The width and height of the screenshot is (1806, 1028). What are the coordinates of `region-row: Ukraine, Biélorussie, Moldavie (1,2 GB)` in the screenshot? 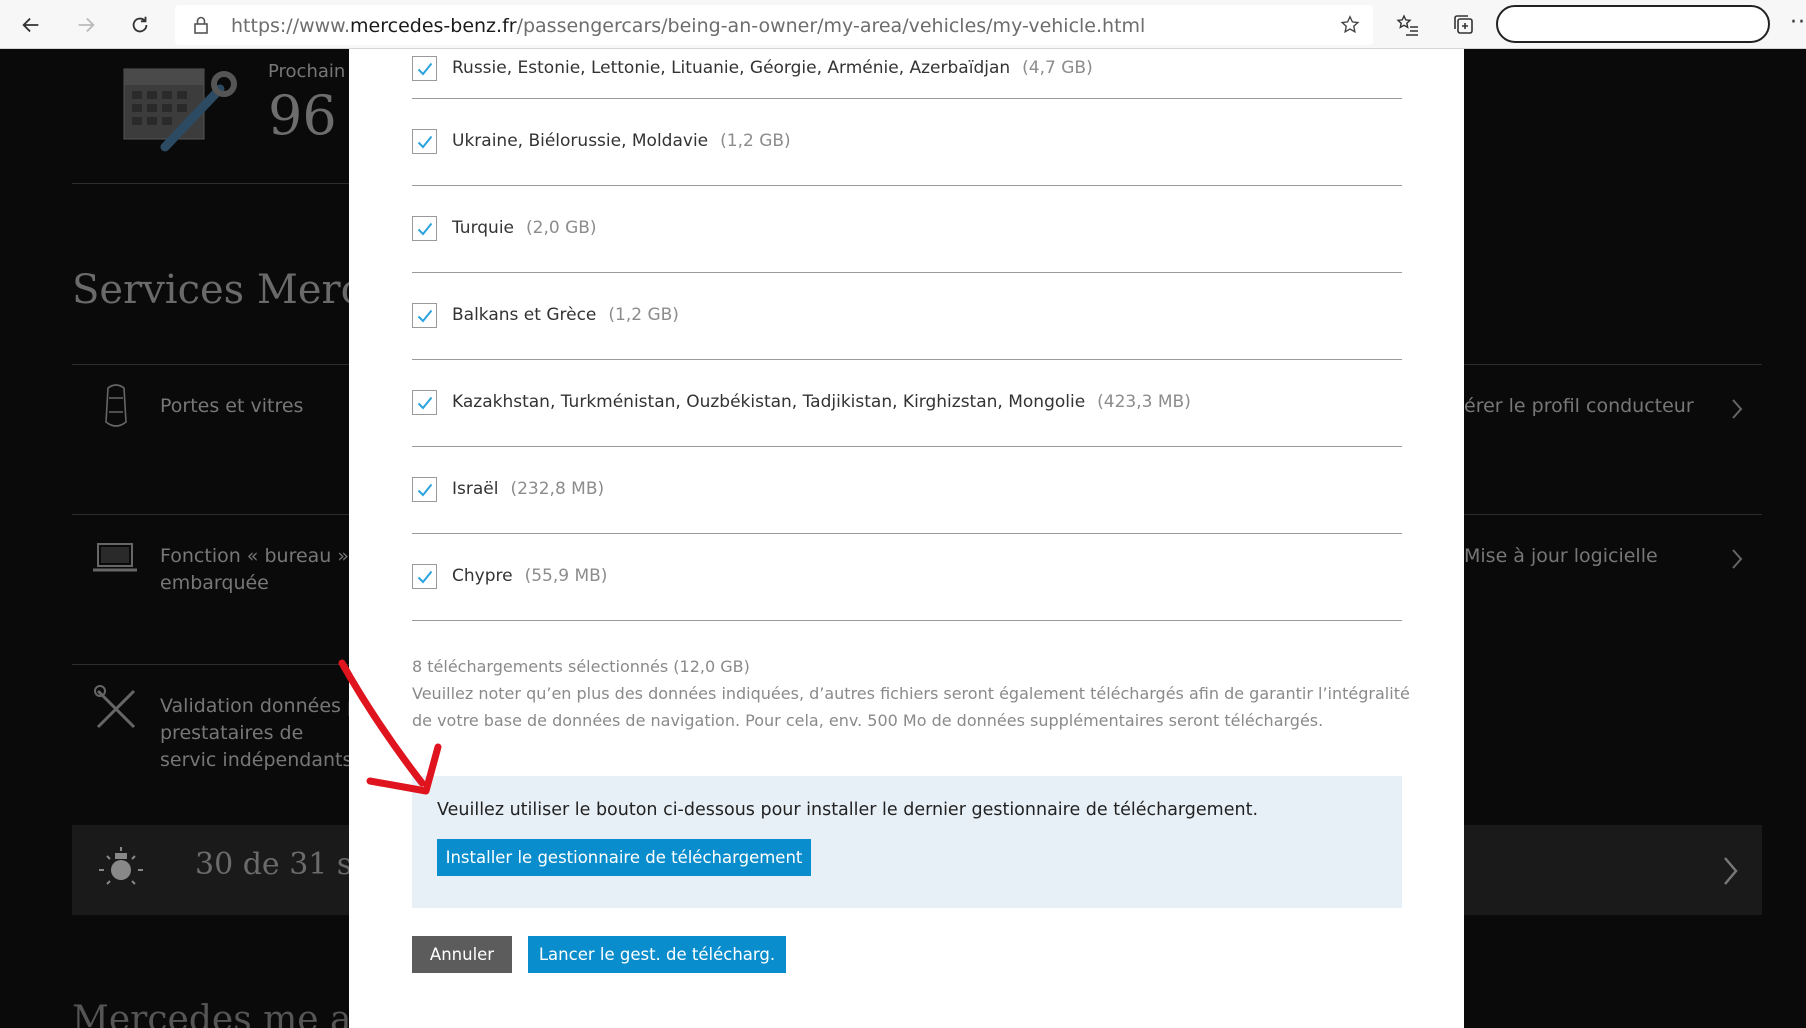 It's located at (907, 142).